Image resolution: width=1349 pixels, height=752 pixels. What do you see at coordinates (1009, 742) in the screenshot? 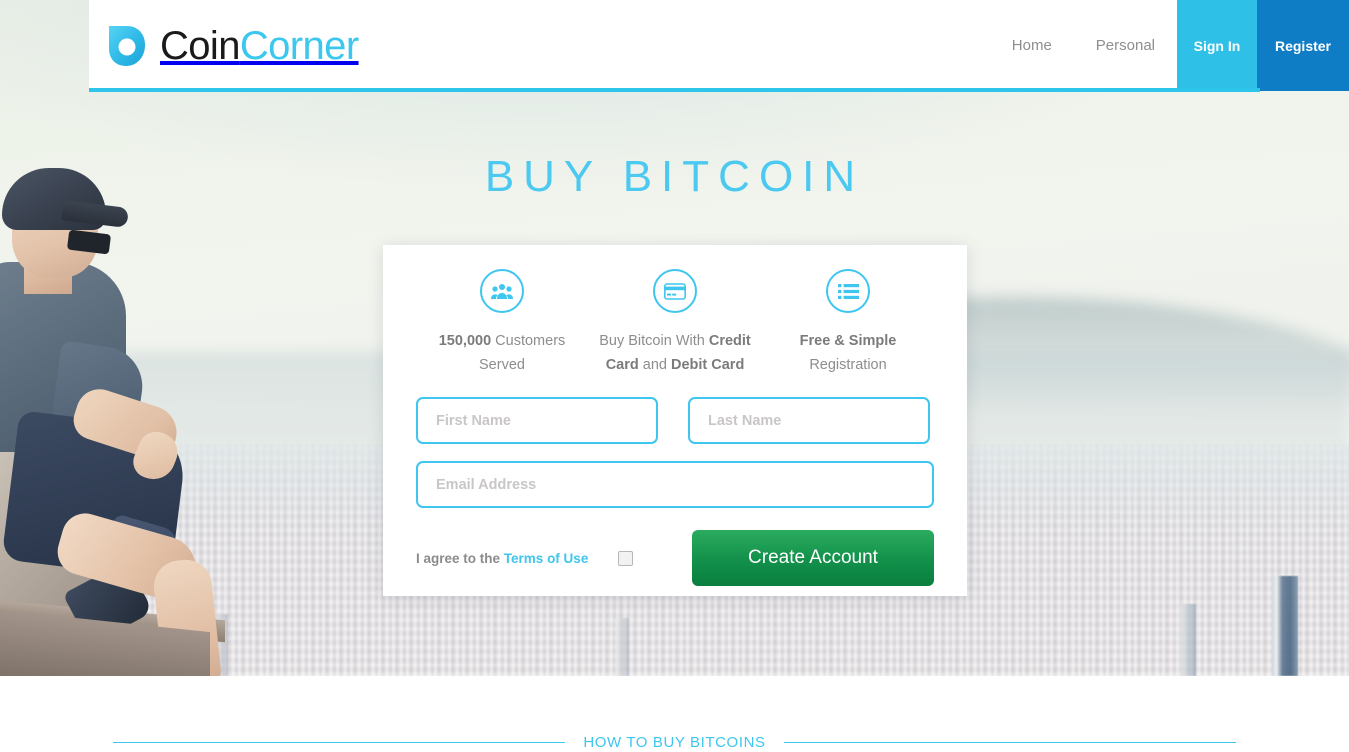
I see `heading-rule-right` at bounding box center [1009, 742].